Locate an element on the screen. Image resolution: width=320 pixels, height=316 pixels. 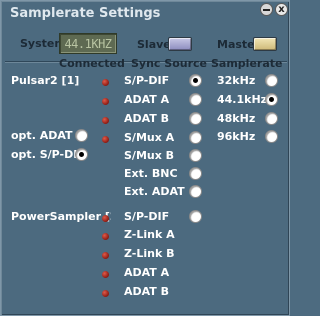
connected-header: Connected is located at coordinates (92, 63).